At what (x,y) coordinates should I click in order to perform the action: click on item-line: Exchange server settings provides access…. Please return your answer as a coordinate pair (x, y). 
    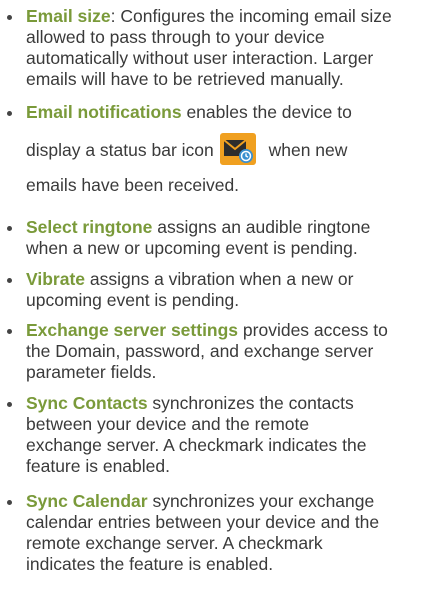
    Looking at the image, I should click on (207, 330).